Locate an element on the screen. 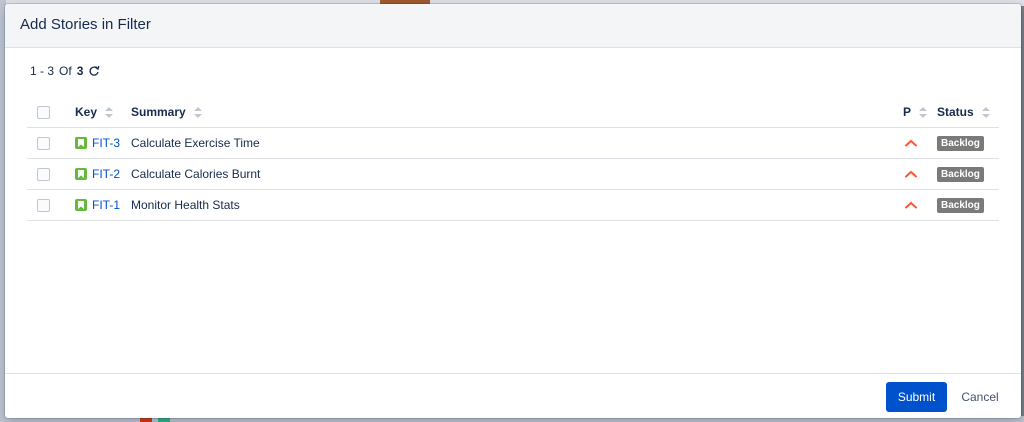  summary-cell: Monitor Health Stats is located at coordinates (517, 205).